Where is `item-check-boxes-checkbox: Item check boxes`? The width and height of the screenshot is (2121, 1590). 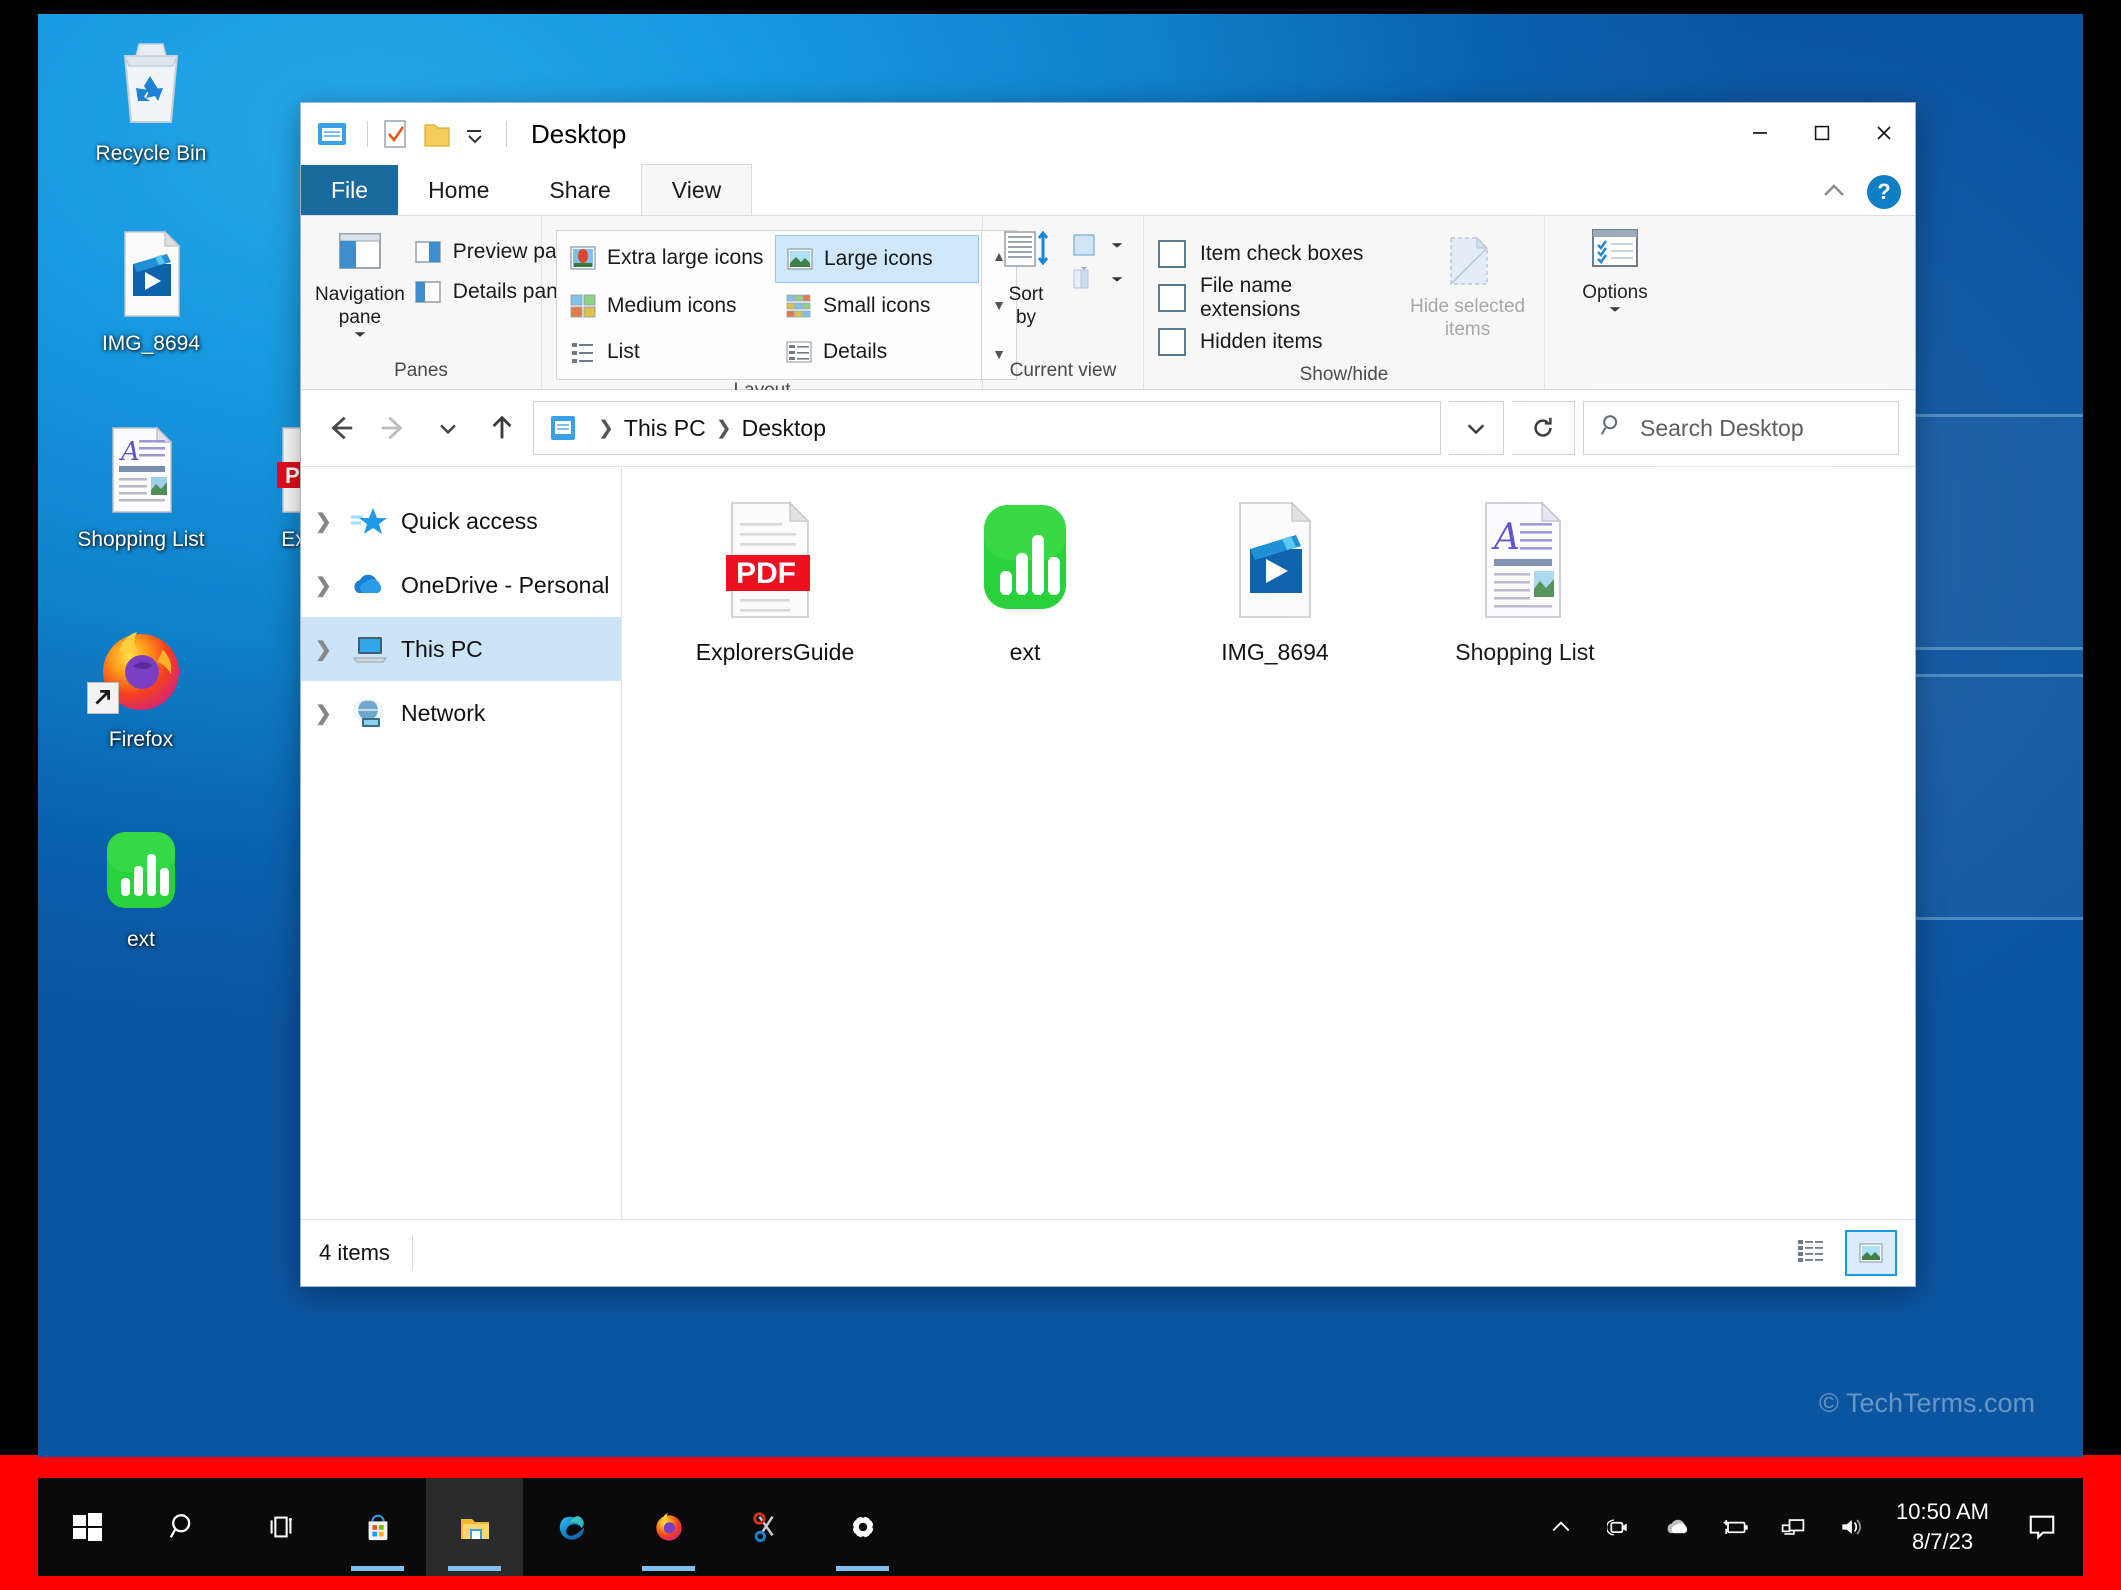
item-check-boxes-checkbox: Item check boxes is located at coordinates (1273, 254).